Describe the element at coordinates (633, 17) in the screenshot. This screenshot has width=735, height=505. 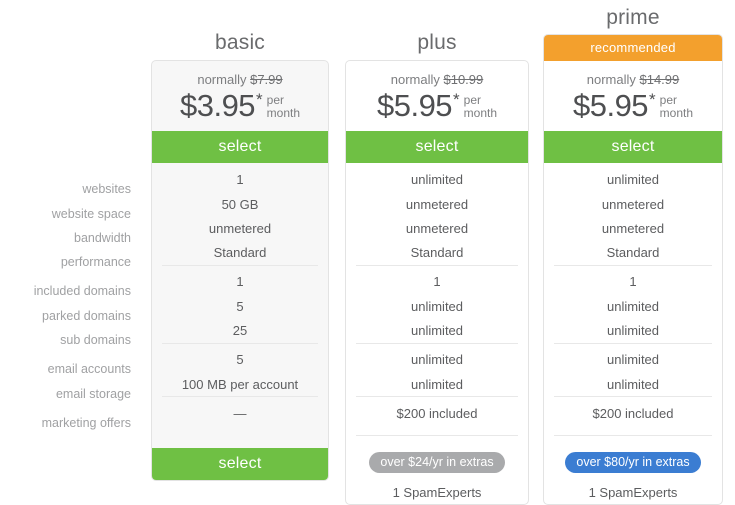
I see `plan-title-prime: prime` at that location.